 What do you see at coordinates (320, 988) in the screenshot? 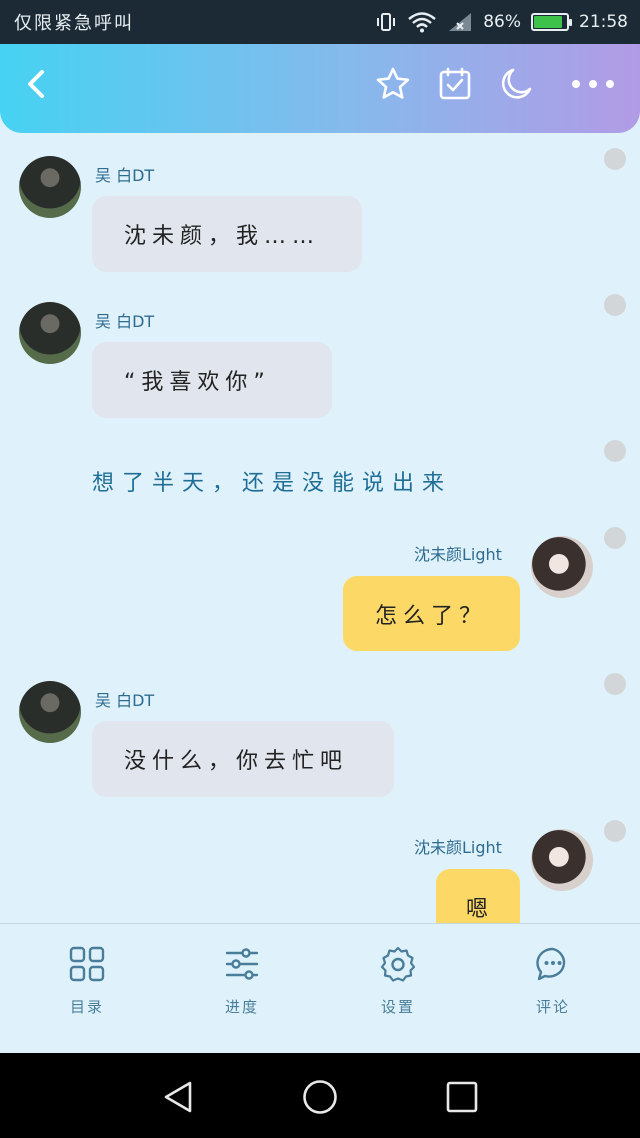
I see `bottom-toolbar: 目录 进度 设置 评论` at bounding box center [320, 988].